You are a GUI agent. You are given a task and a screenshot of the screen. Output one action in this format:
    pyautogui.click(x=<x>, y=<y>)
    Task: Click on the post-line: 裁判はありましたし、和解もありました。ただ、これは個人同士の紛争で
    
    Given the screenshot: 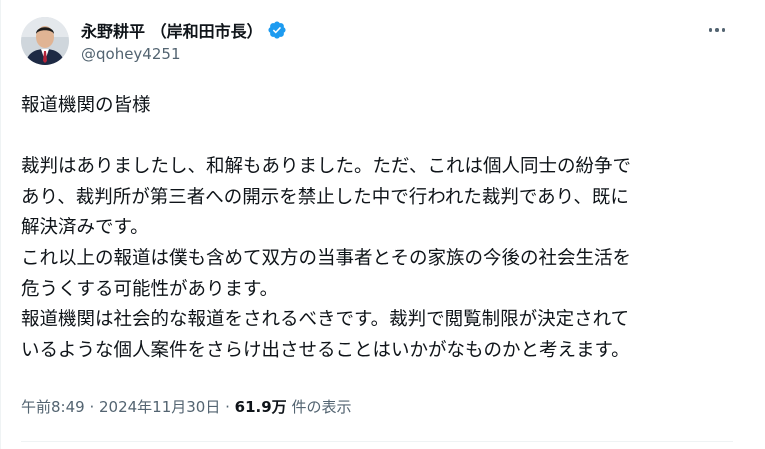 What is the action you would take?
    pyautogui.click(x=326, y=167)
    